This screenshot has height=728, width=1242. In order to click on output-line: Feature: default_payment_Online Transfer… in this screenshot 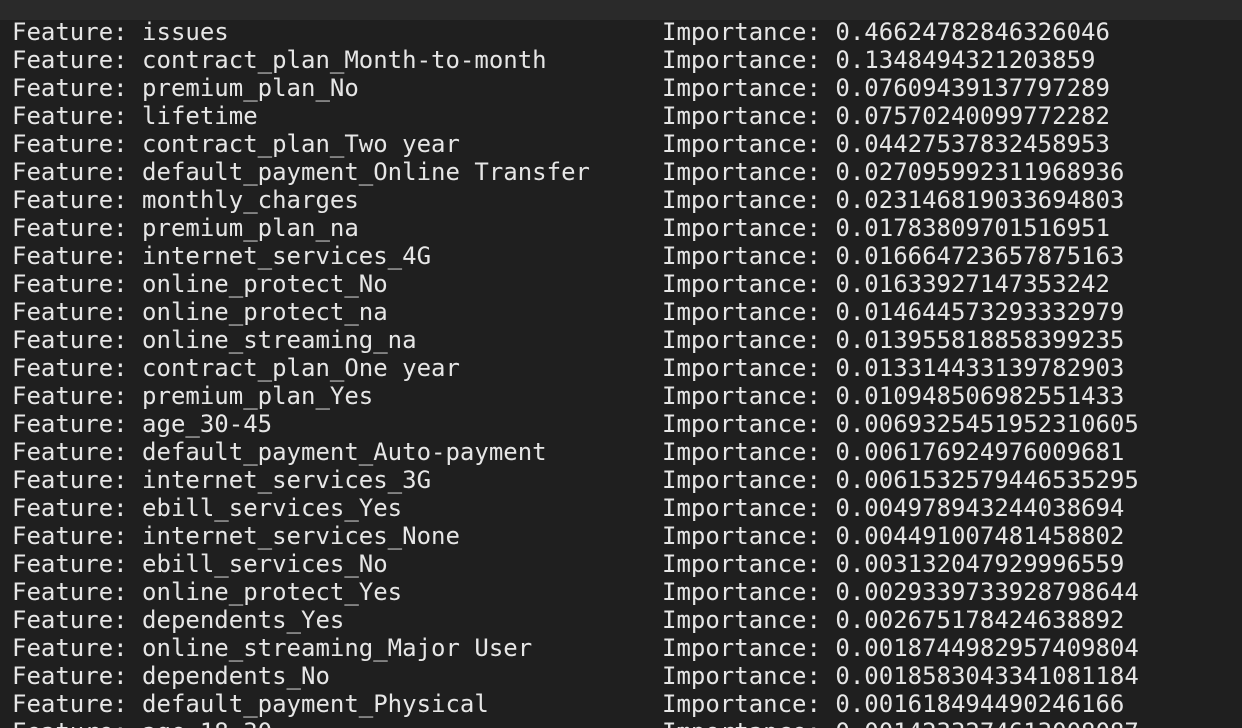, I will do `click(622, 172)`.